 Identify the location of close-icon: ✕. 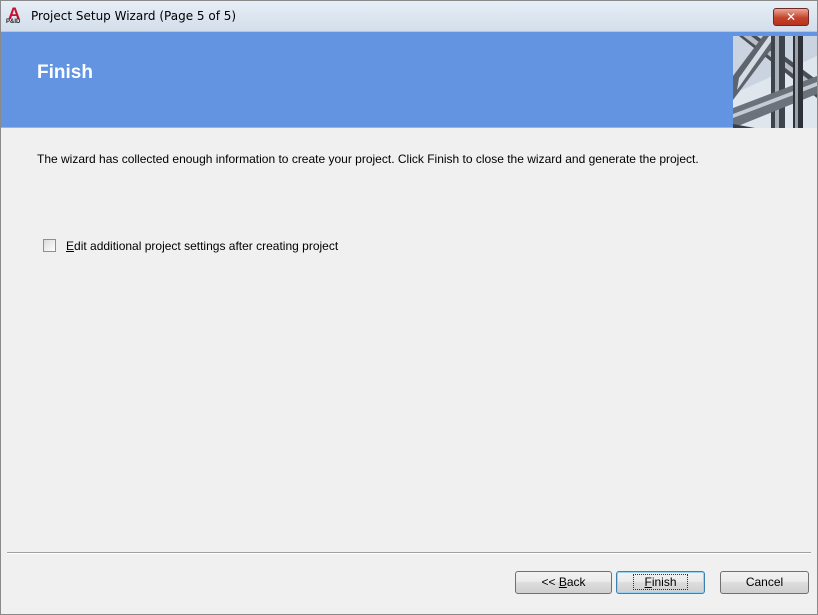
(791, 17).